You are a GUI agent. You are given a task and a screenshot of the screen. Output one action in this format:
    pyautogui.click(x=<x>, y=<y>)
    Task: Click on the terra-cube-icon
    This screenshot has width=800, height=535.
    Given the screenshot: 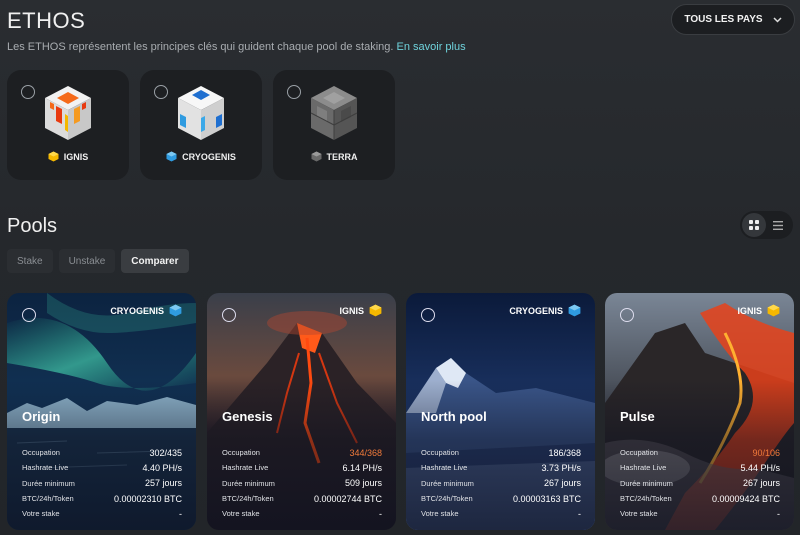 What is the action you would take?
    pyautogui.click(x=334, y=113)
    